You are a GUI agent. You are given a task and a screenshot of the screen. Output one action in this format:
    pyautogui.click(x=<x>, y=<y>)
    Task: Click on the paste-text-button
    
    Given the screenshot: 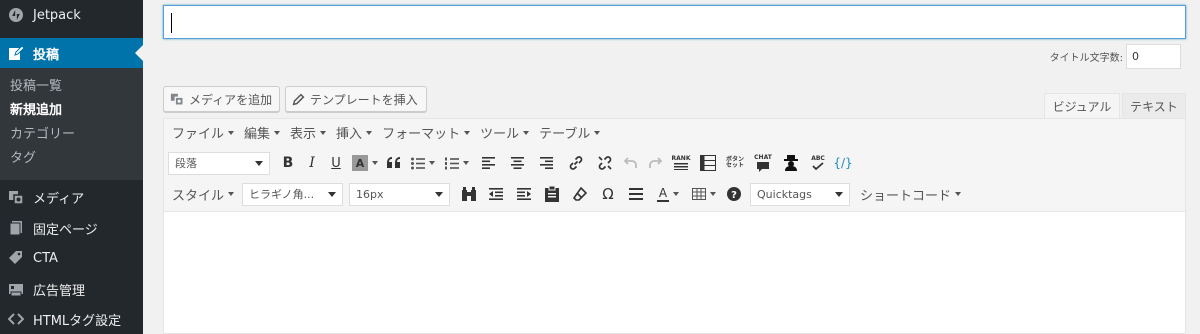 What is the action you would take?
    pyautogui.click(x=552, y=194)
    